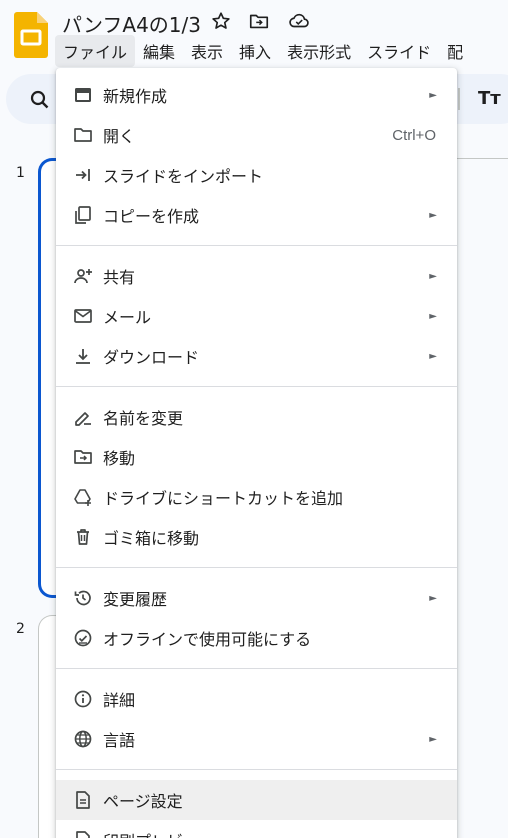  I want to click on slides-logo-icon, so click(31, 35).